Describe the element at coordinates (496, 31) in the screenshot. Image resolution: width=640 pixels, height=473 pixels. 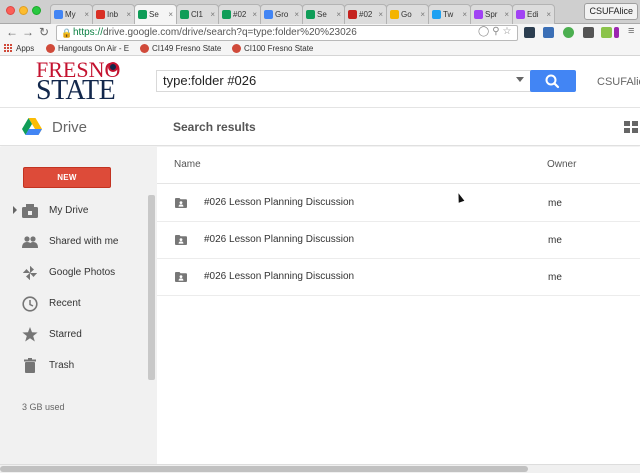
I see `omnibox-action-icons: ◯⚲☆` at that location.